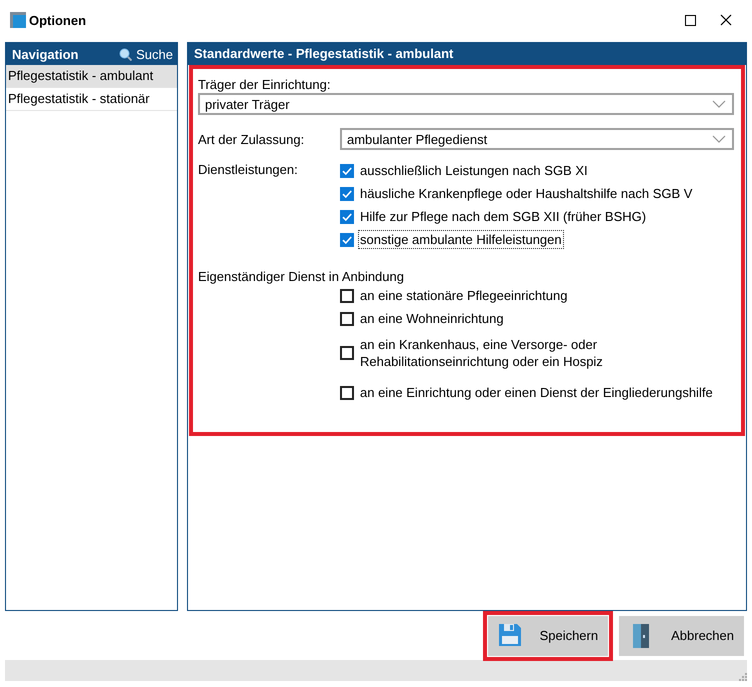 This screenshot has width=752, height=687. What do you see at coordinates (481, 353) in the screenshot?
I see `checkbox-label: an ein Krankenhaus, eine Versorge- oder Rehabilitationseinrichtung oder ein Hospiz` at bounding box center [481, 353].